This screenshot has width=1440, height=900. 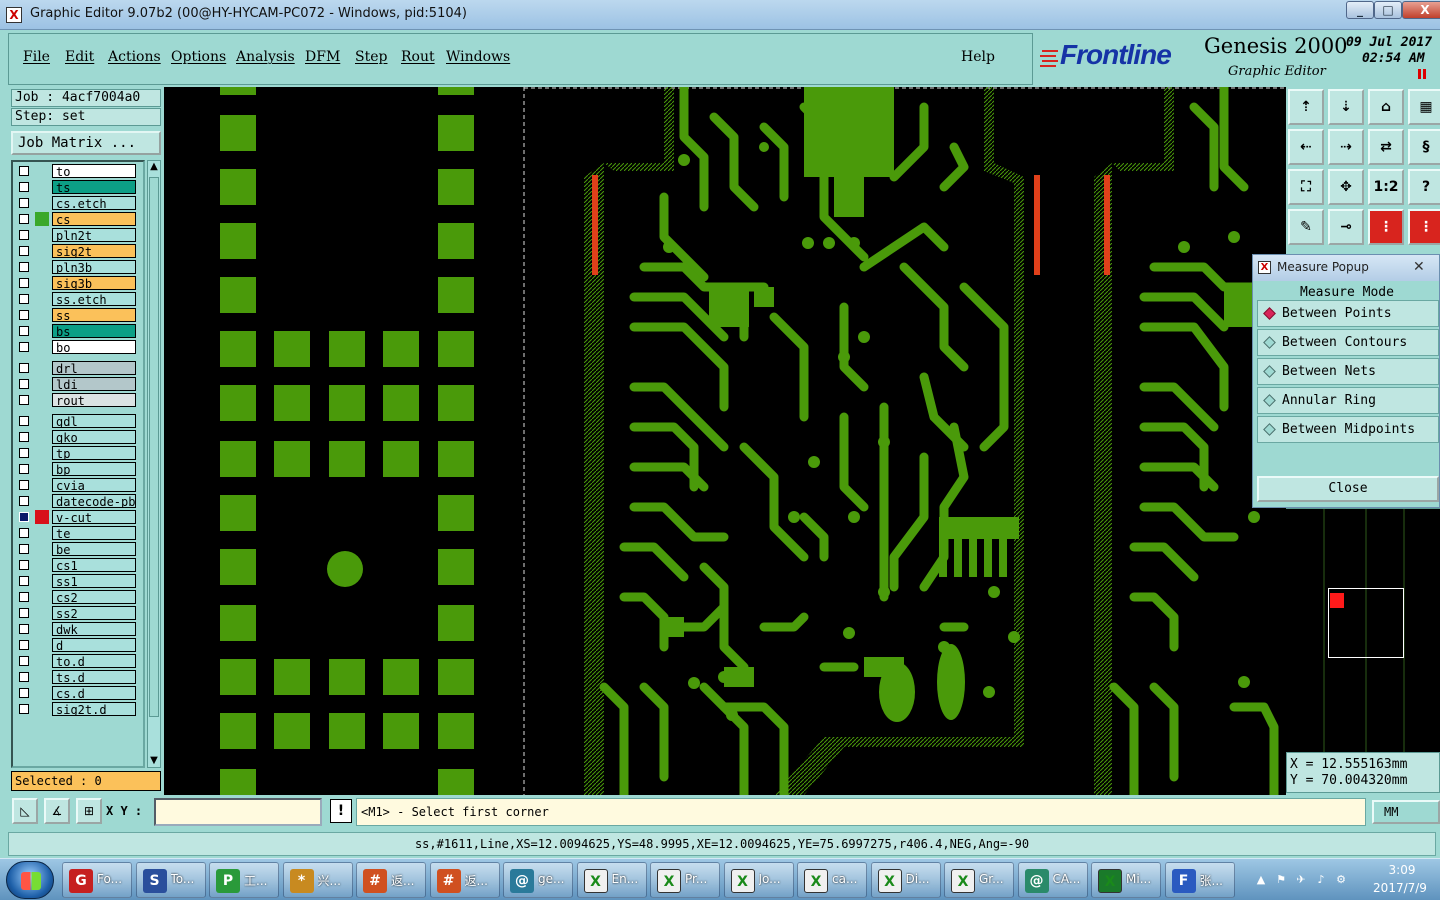 I want to click on layer-name: pln3b, so click(x=94, y=267).